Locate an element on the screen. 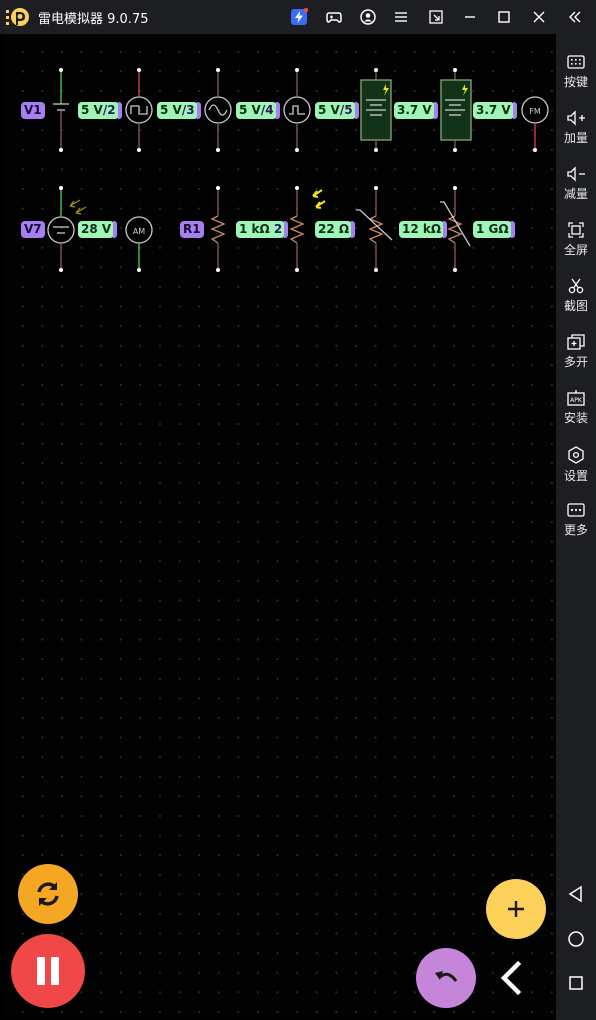 The height and width of the screenshot is (1020, 596). pause-button is located at coordinates (48, 971).